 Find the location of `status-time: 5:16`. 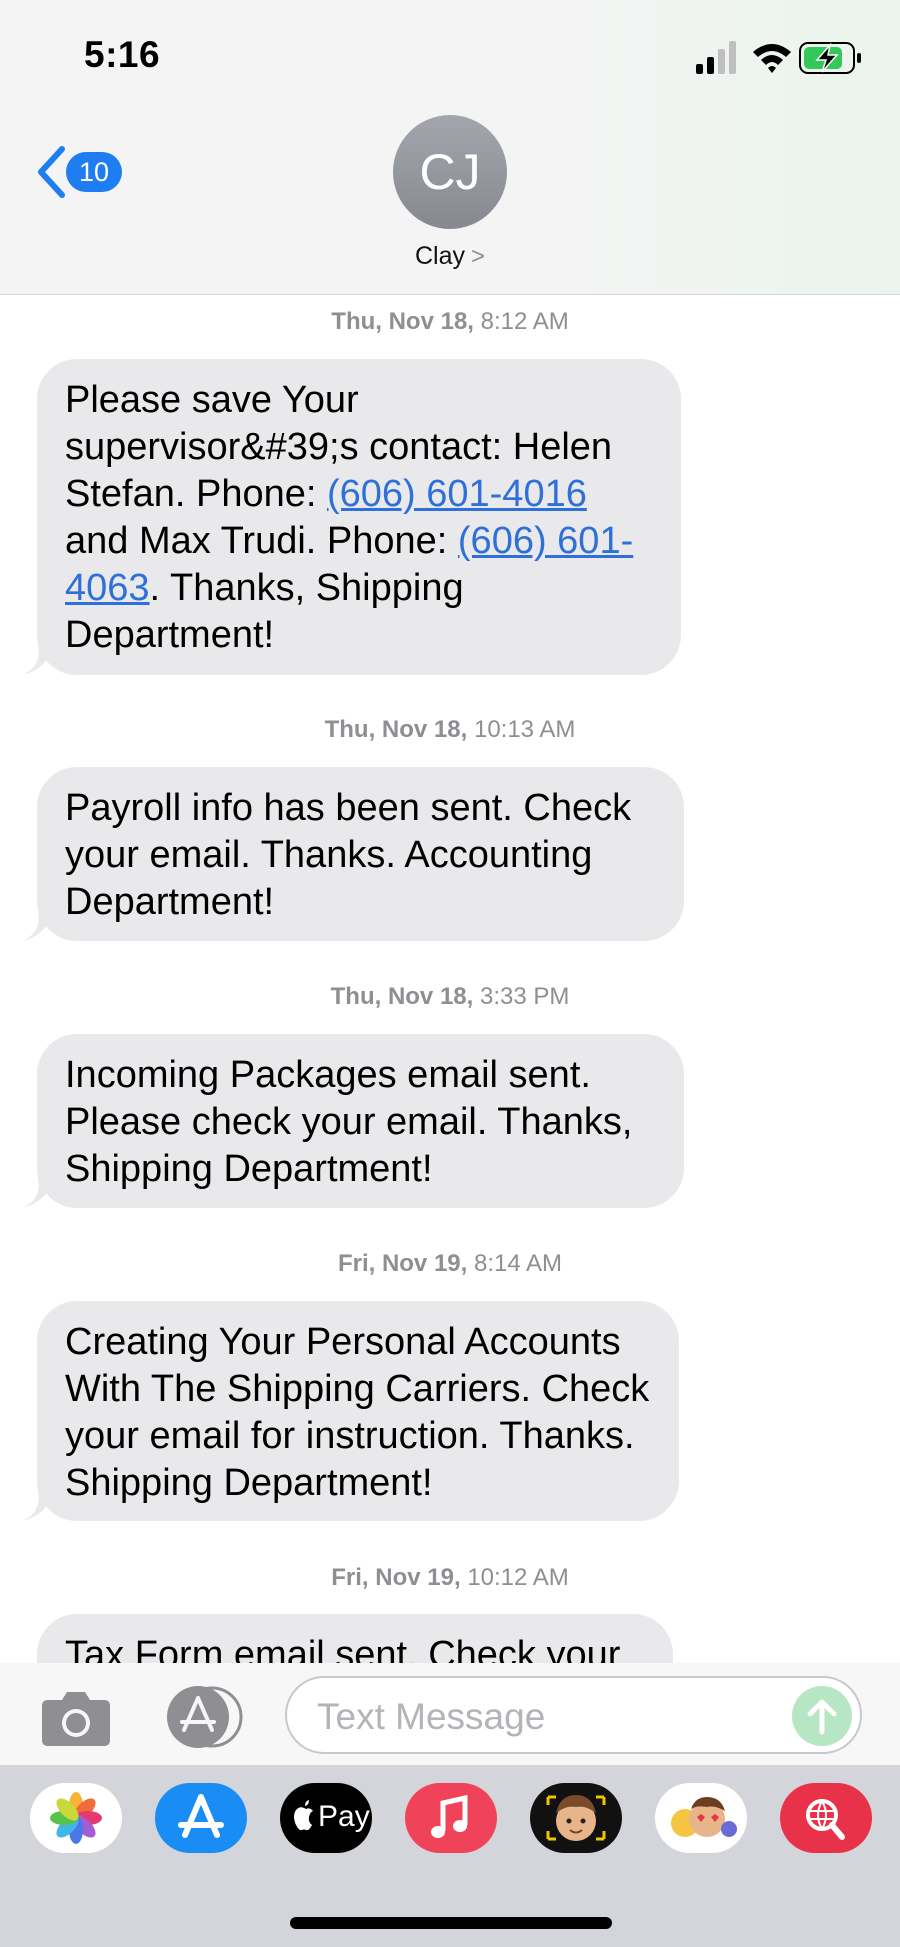

status-time: 5:16 is located at coordinates (122, 54).